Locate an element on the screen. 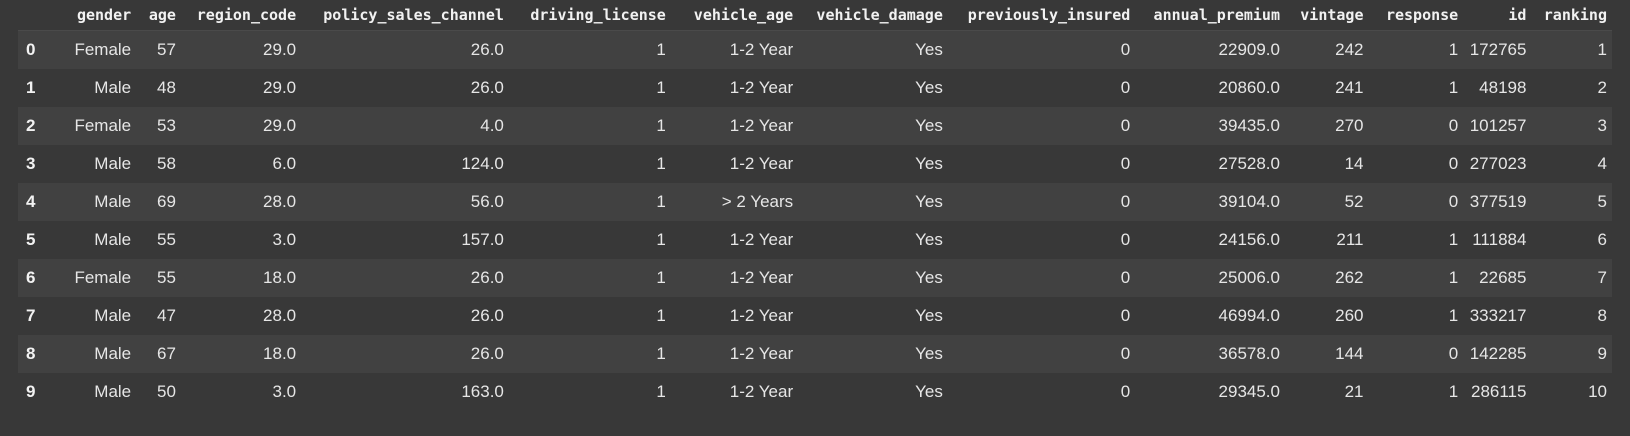 The height and width of the screenshot is (436, 1630). column-header: vehicle_age is located at coordinates (734, 15).